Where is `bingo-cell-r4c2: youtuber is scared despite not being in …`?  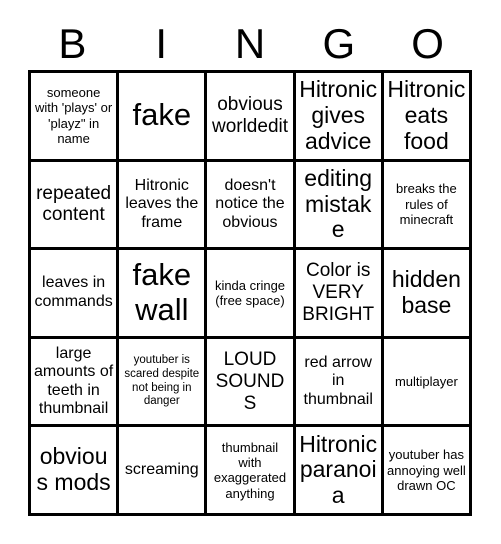 bingo-cell-r4c2: youtuber is scared despite not being in … is located at coordinates (163, 383).